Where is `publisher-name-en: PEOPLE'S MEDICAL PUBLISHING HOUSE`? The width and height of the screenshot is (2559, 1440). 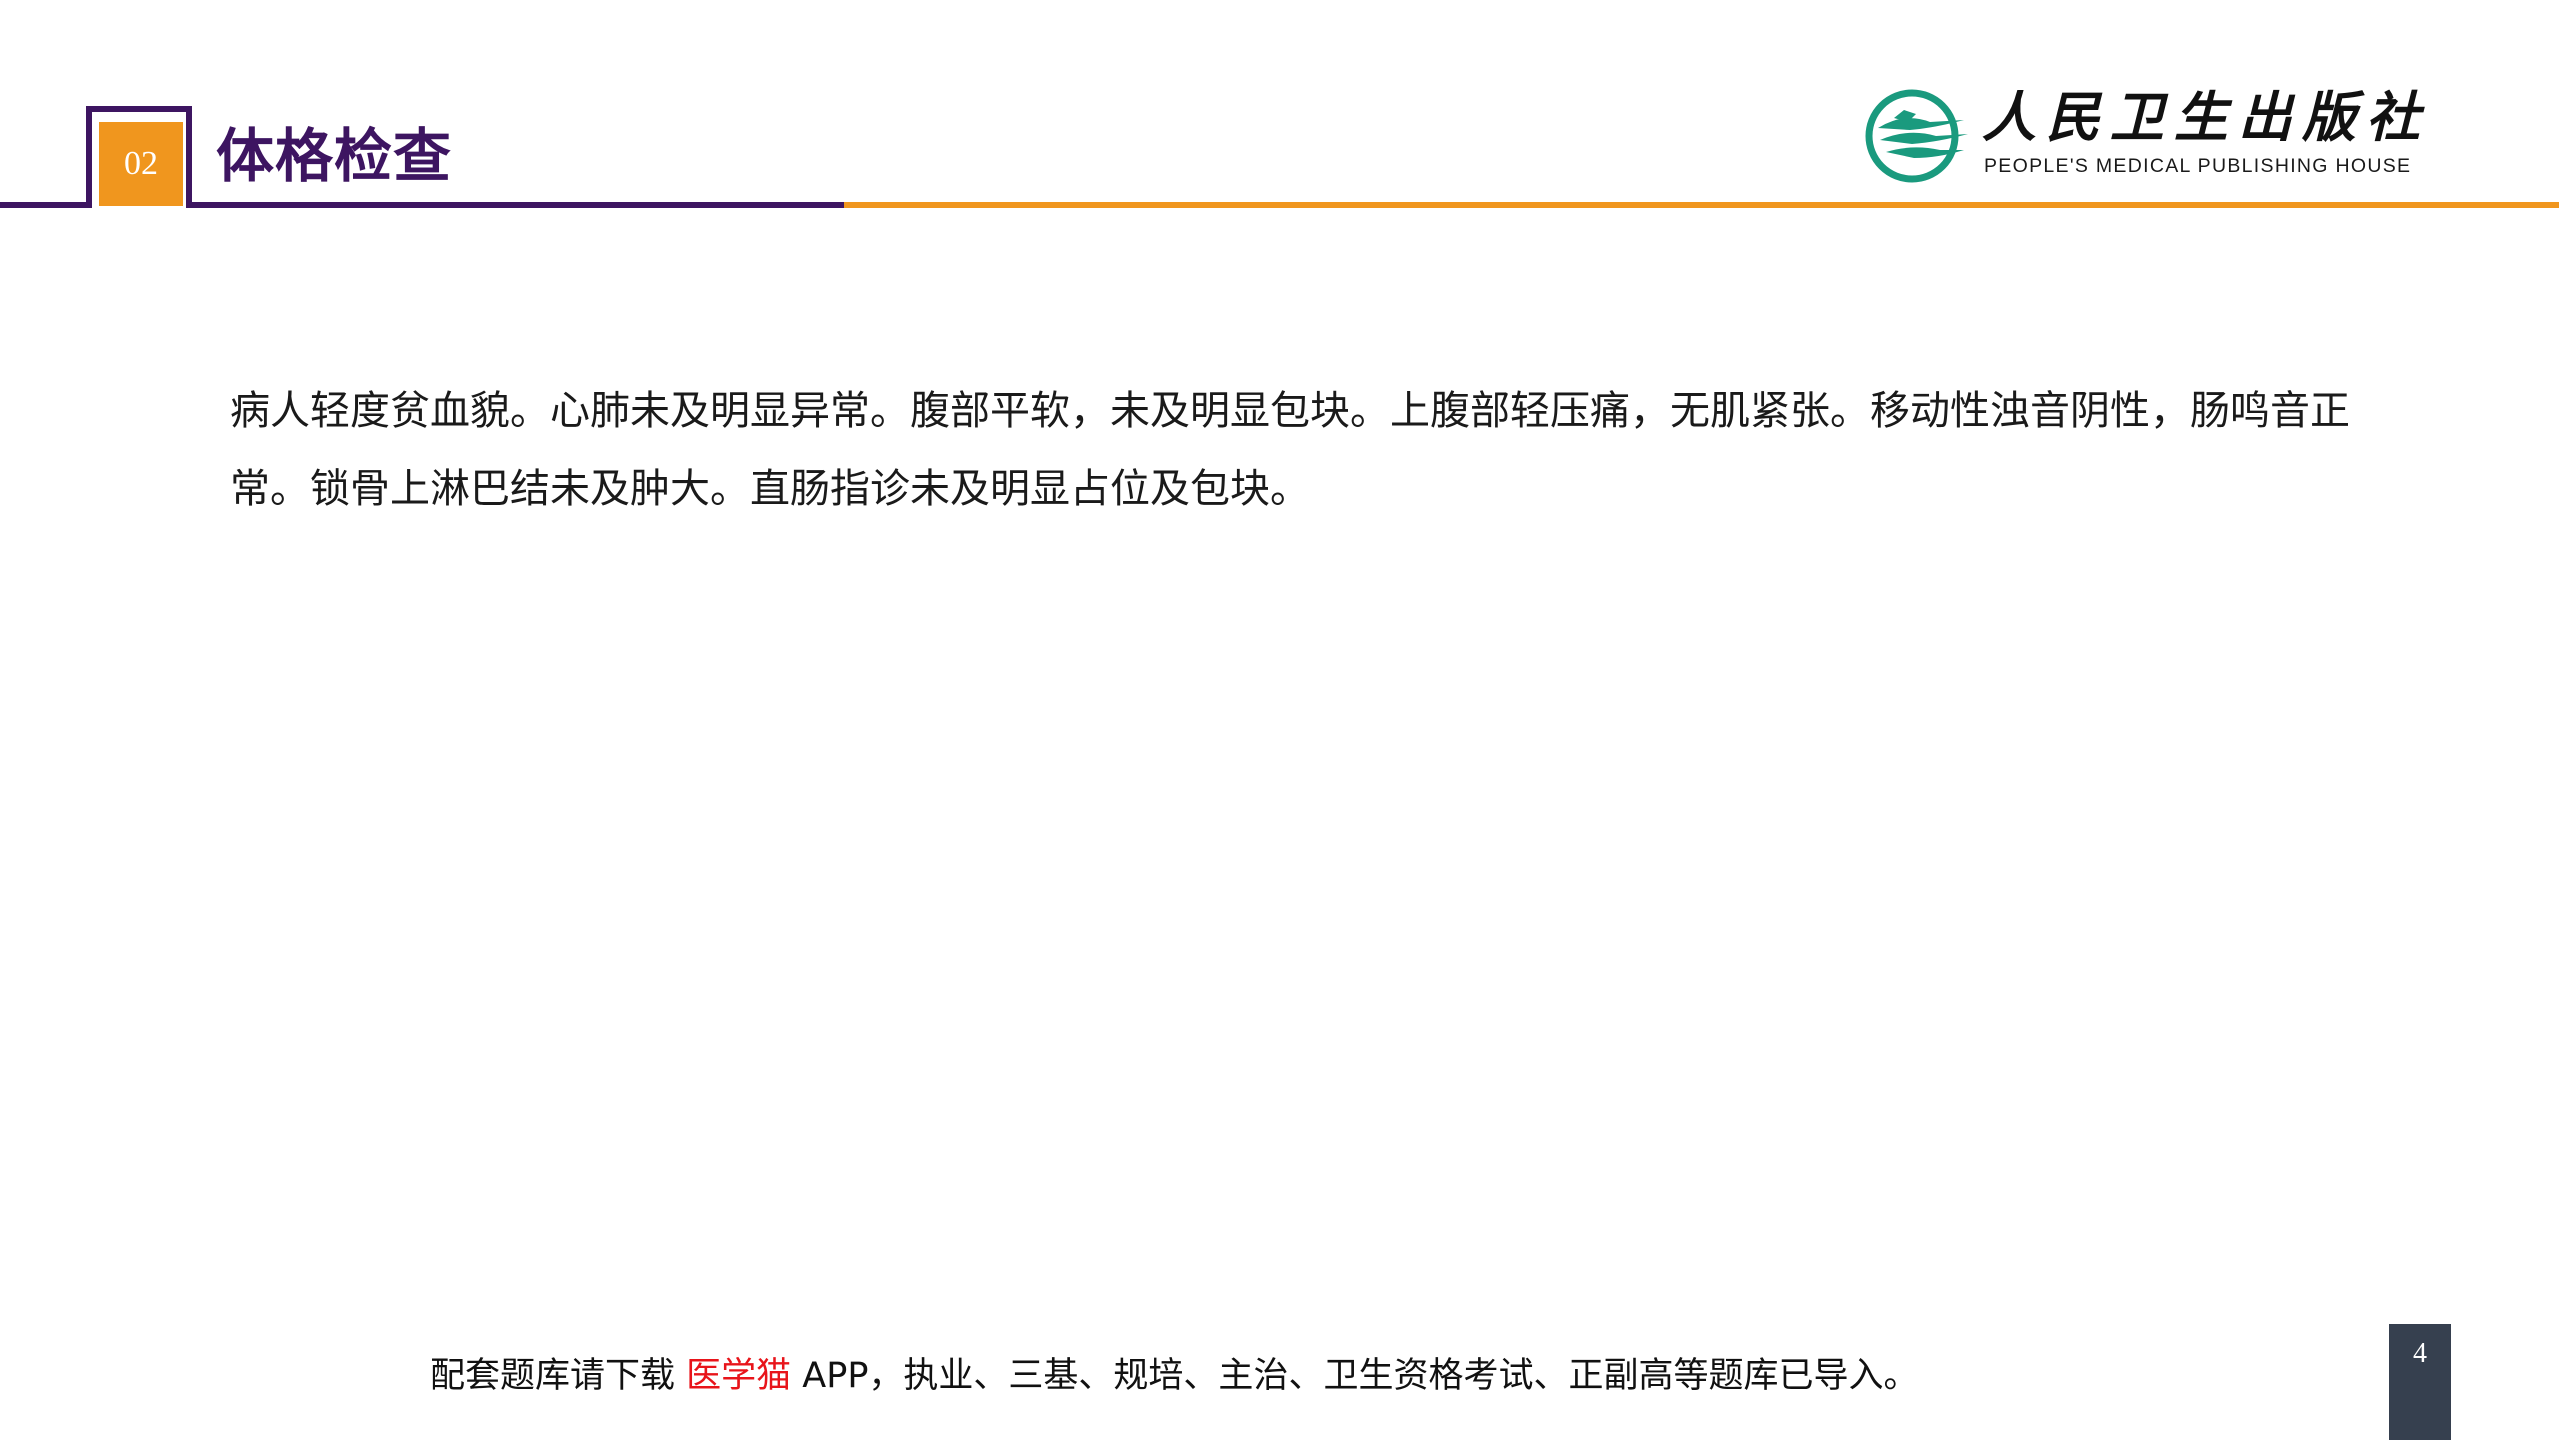
publisher-name-en: PEOPLE'S MEDICAL PUBLISHING HOUSE is located at coordinates (2198, 166).